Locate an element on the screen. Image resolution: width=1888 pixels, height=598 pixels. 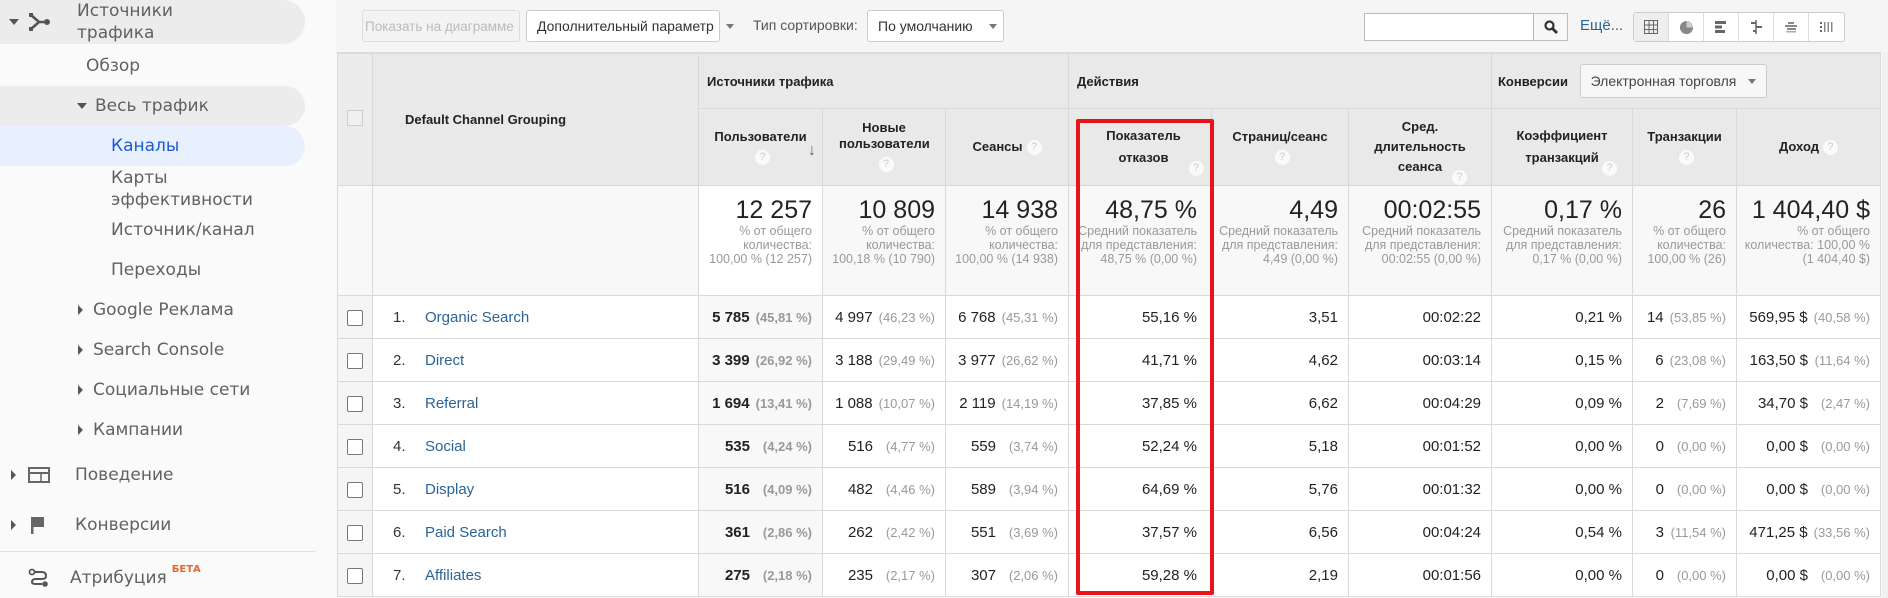
sidebar-item-treemaps: Карты эффективности is located at coordinates (135, 189).